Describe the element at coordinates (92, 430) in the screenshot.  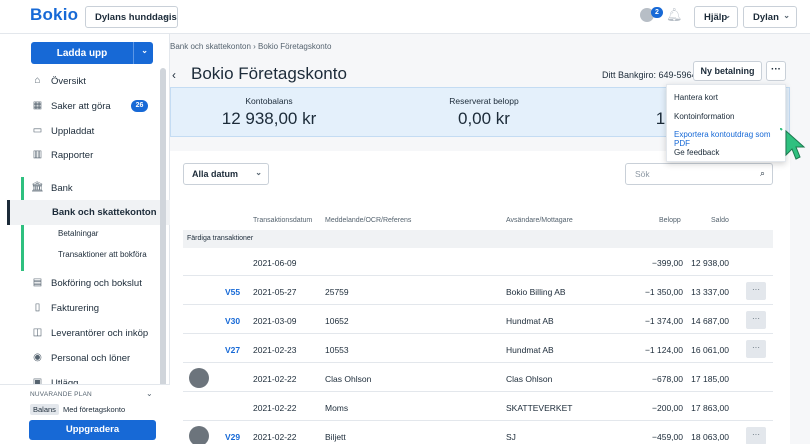
I see `upgrade-button: Uppgradera` at that location.